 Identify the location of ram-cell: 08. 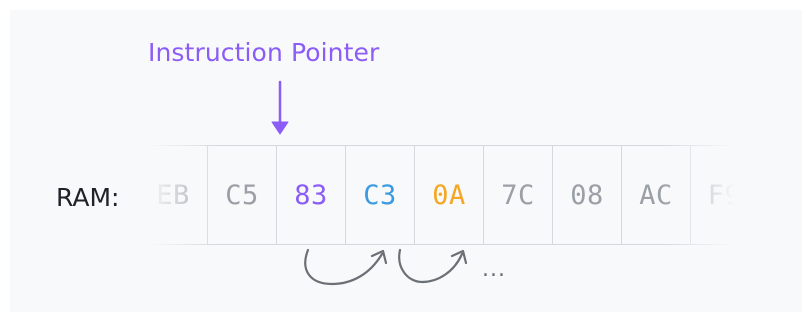
(586, 195).